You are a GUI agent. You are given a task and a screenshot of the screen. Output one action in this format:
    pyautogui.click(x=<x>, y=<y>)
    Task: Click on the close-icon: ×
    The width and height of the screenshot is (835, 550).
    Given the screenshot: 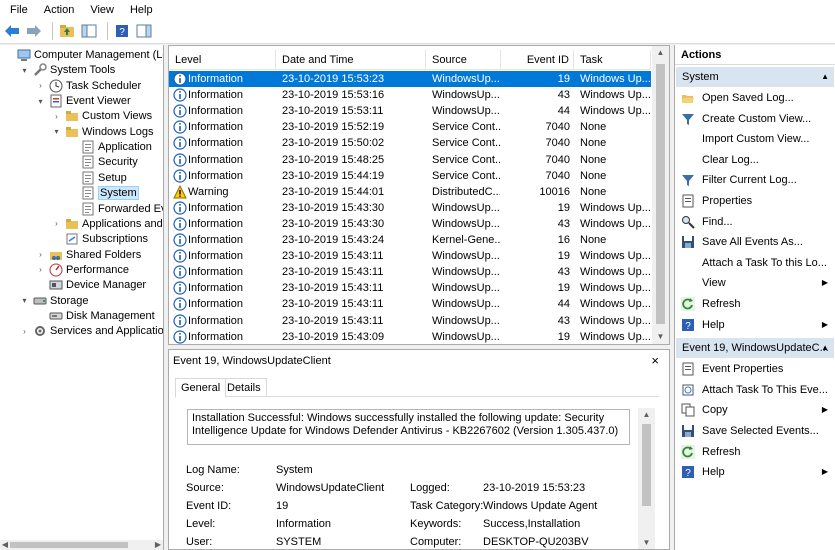 What is the action you would take?
    pyautogui.click(x=655, y=360)
    